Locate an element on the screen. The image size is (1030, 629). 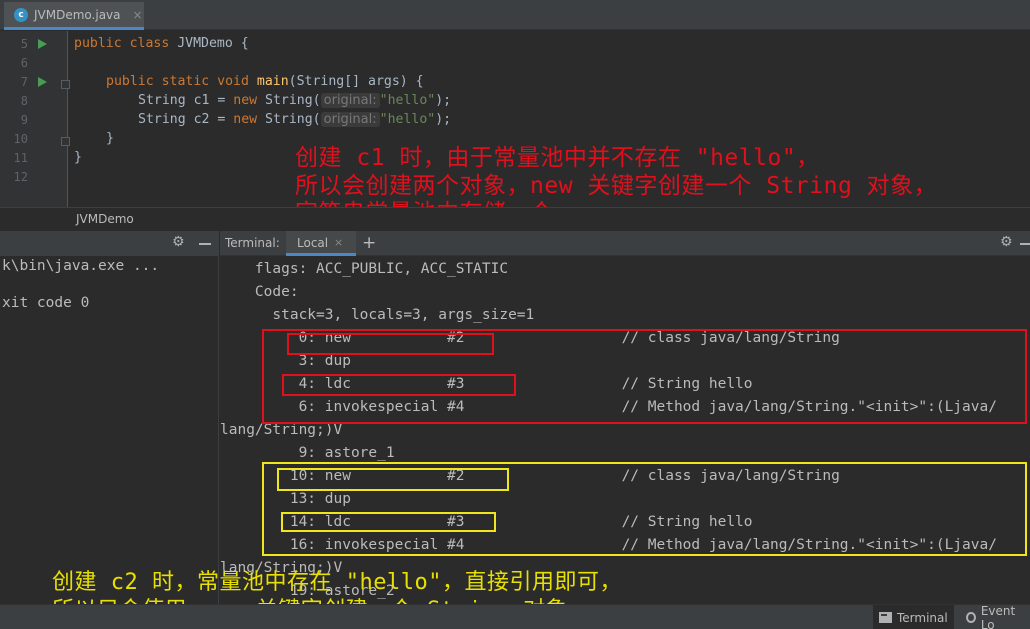
terminal-line: lang/String;)V is located at coordinates (281, 430).